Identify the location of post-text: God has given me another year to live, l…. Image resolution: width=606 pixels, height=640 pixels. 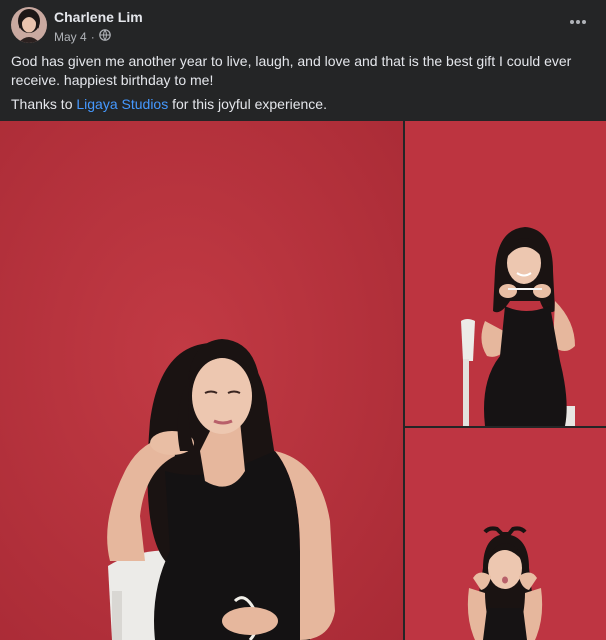
(301, 85).